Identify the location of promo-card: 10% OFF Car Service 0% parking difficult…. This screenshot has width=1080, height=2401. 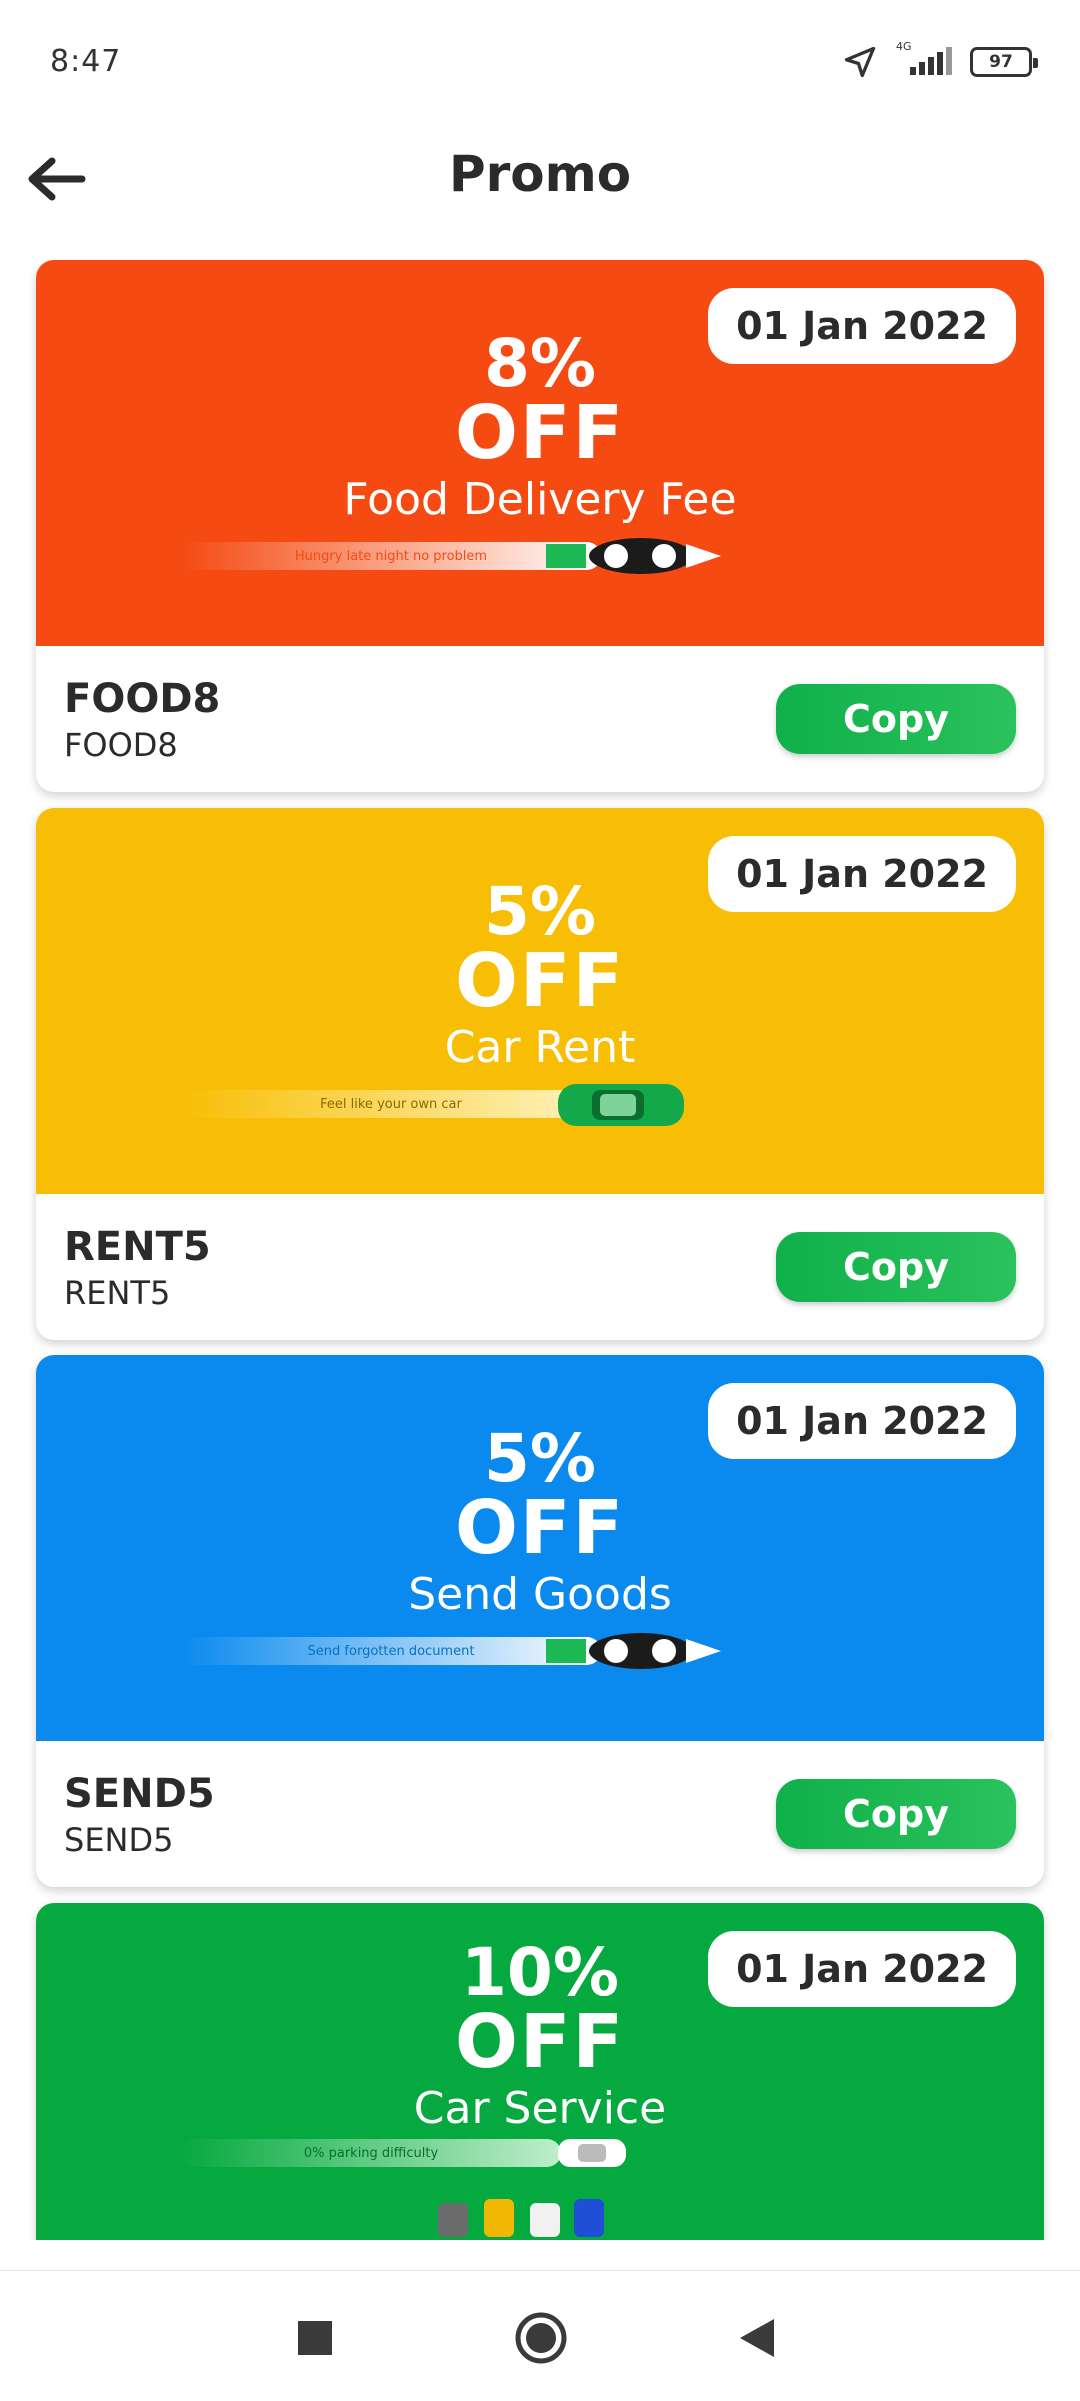
(540, 2071).